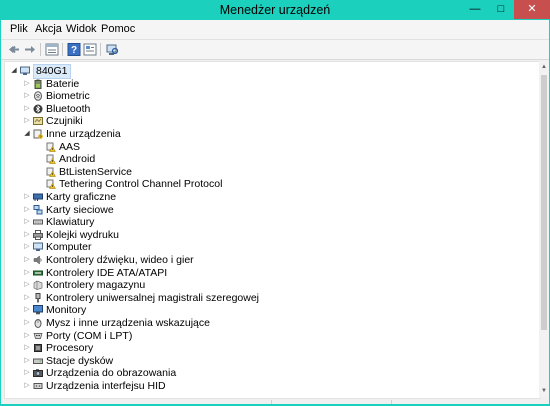 The image size is (550, 406). I want to click on tree-category: ▷ Karty graficzne, so click(270, 197).